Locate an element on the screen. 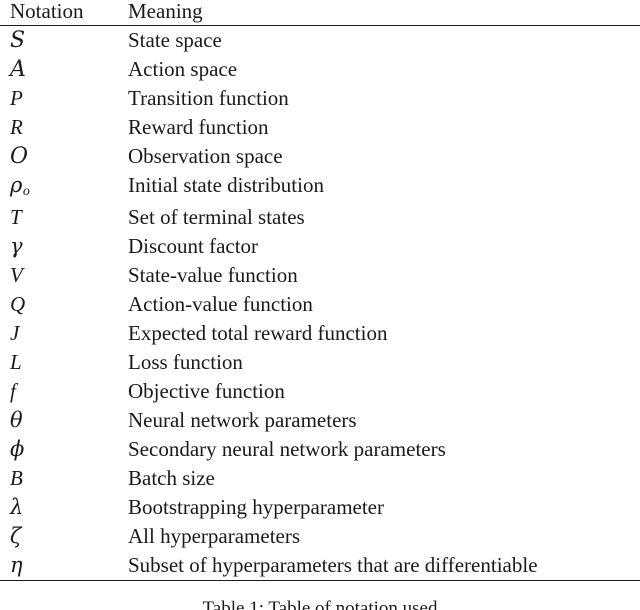 The height and width of the screenshot is (610, 640). notation-glyph: J is located at coordinates (15, 333).